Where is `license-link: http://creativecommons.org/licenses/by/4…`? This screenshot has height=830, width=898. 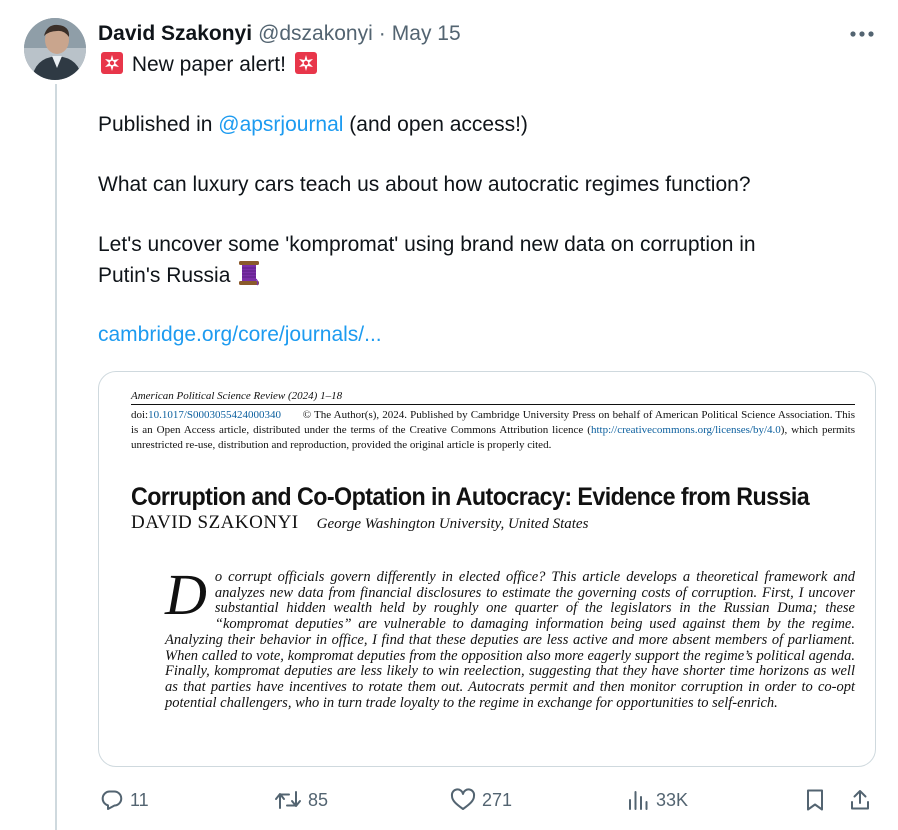 license-link: http://creativecommons.org/licenses/by/4… is located at coordinates (685, 430).